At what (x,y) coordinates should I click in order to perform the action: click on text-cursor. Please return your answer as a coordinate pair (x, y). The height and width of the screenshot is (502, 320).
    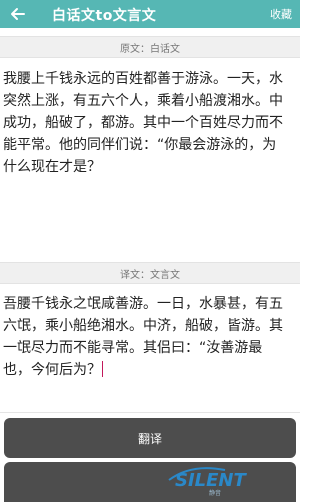
    Looking at the image, I should click on (102, 369).